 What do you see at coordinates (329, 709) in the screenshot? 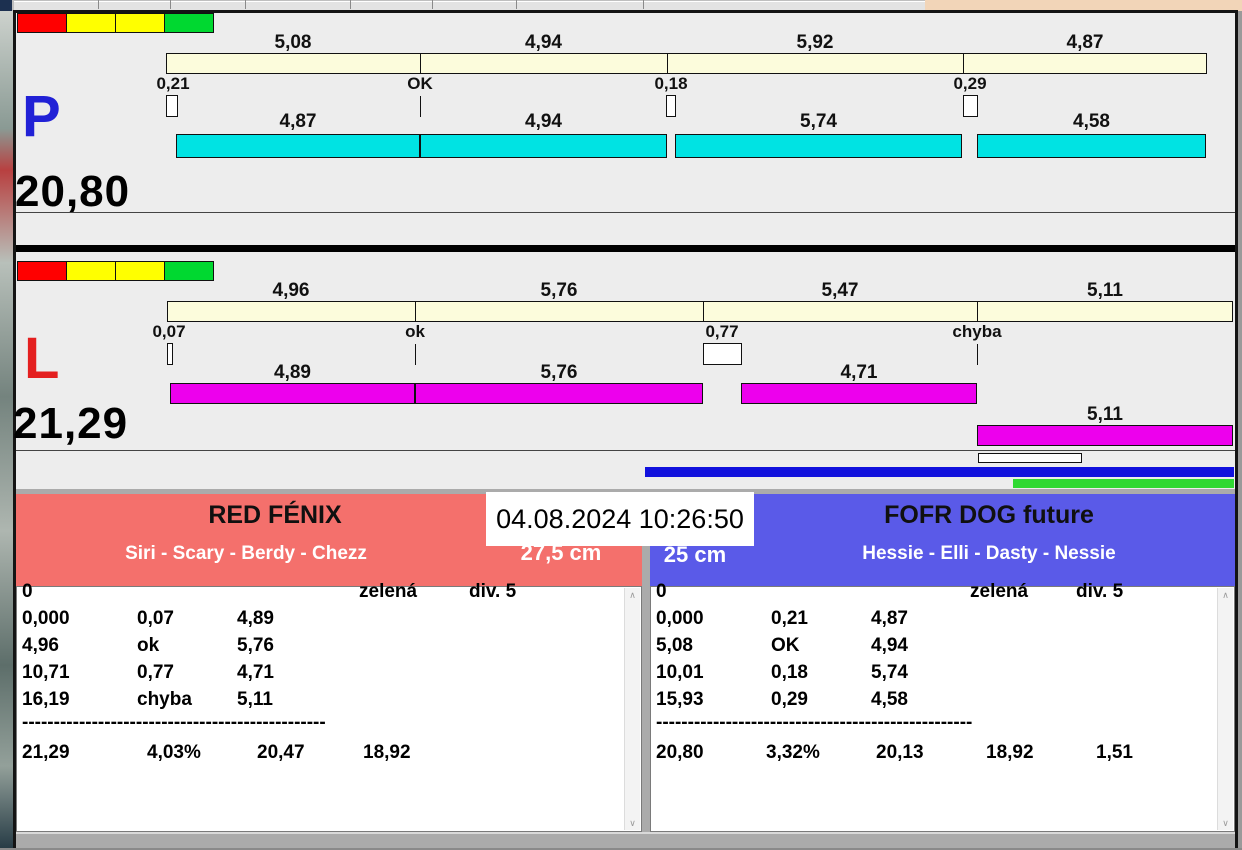
I see `team-left-results-panel: ∧ ∨` at bounding box center [329, 709].